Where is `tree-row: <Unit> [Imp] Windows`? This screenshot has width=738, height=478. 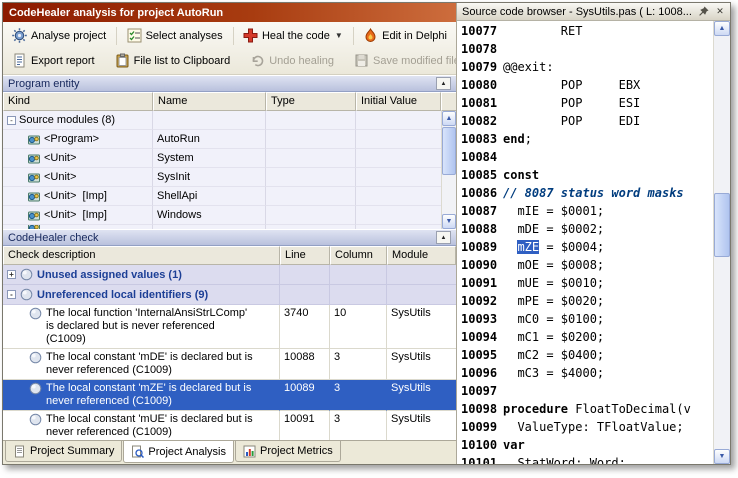 tree-row: <Unit> [Imp] Windows is located at coordinates (222, 215).